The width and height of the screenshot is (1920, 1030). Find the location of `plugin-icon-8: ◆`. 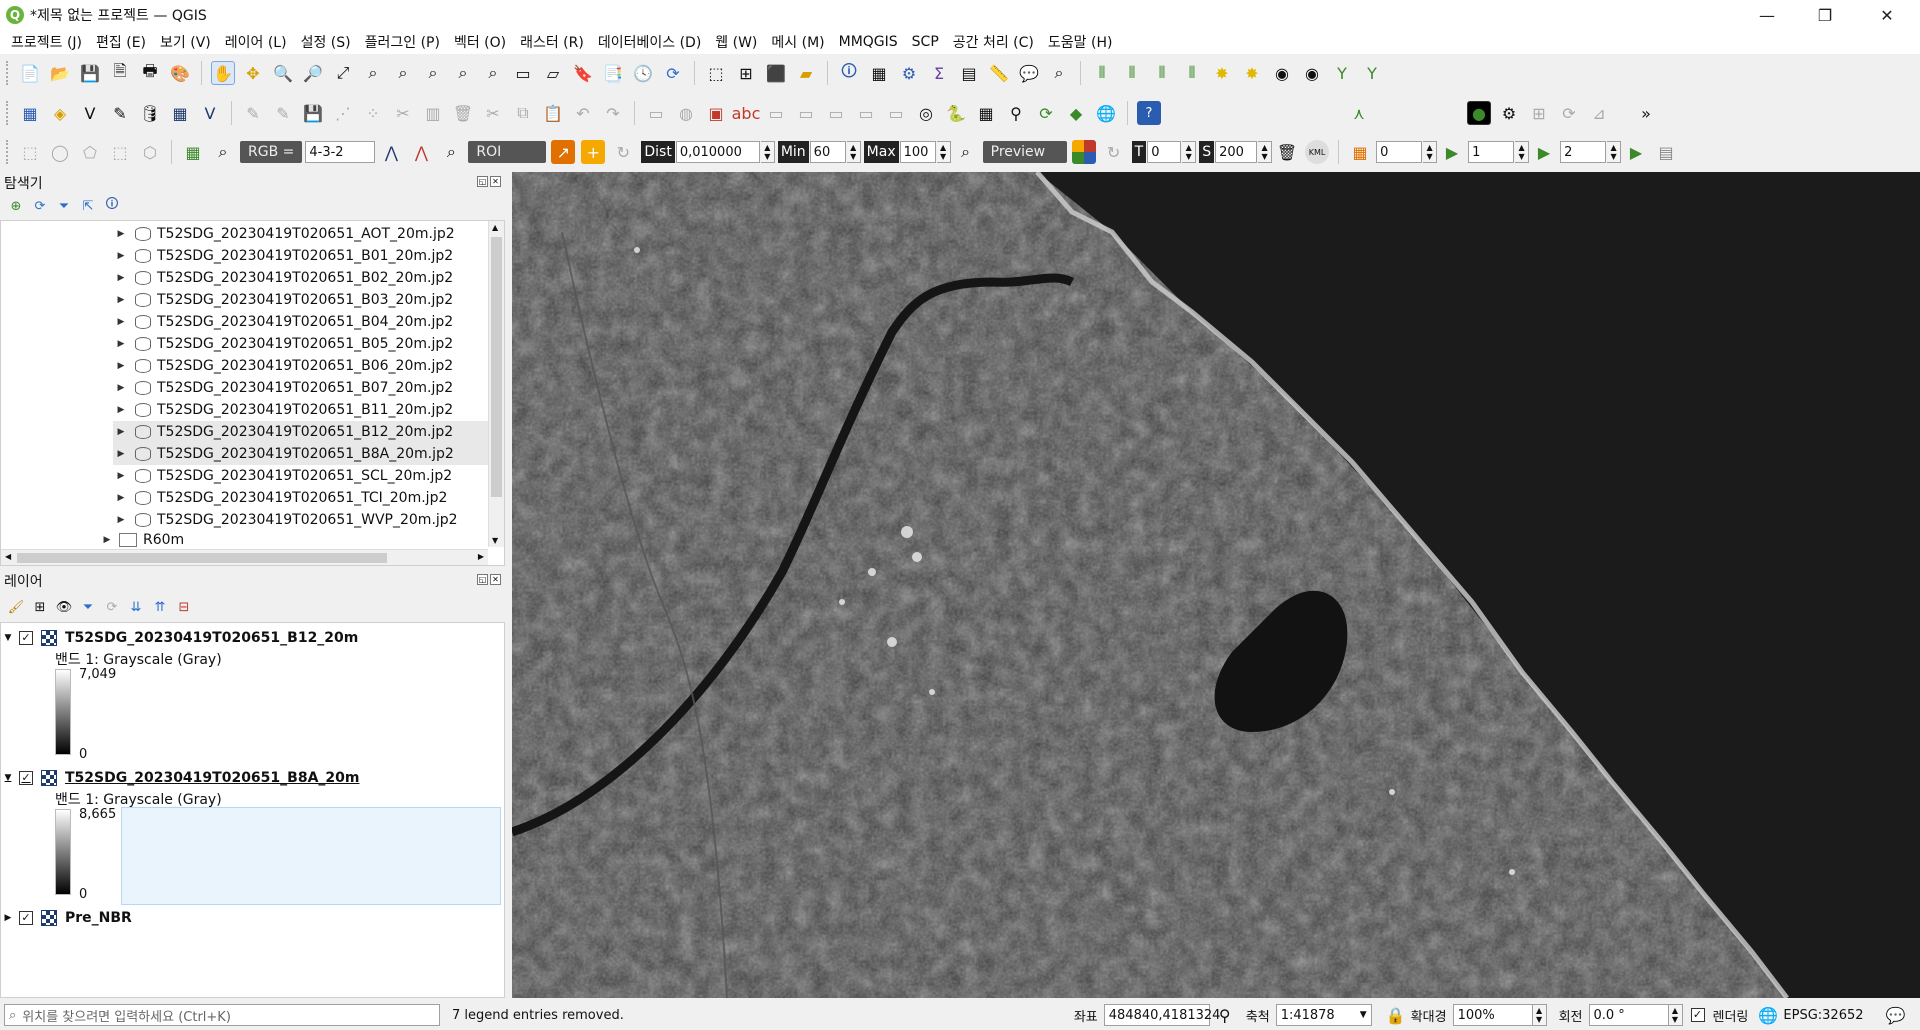

plugin-icon-8: ◆ is located at coordinates (1076, 113).